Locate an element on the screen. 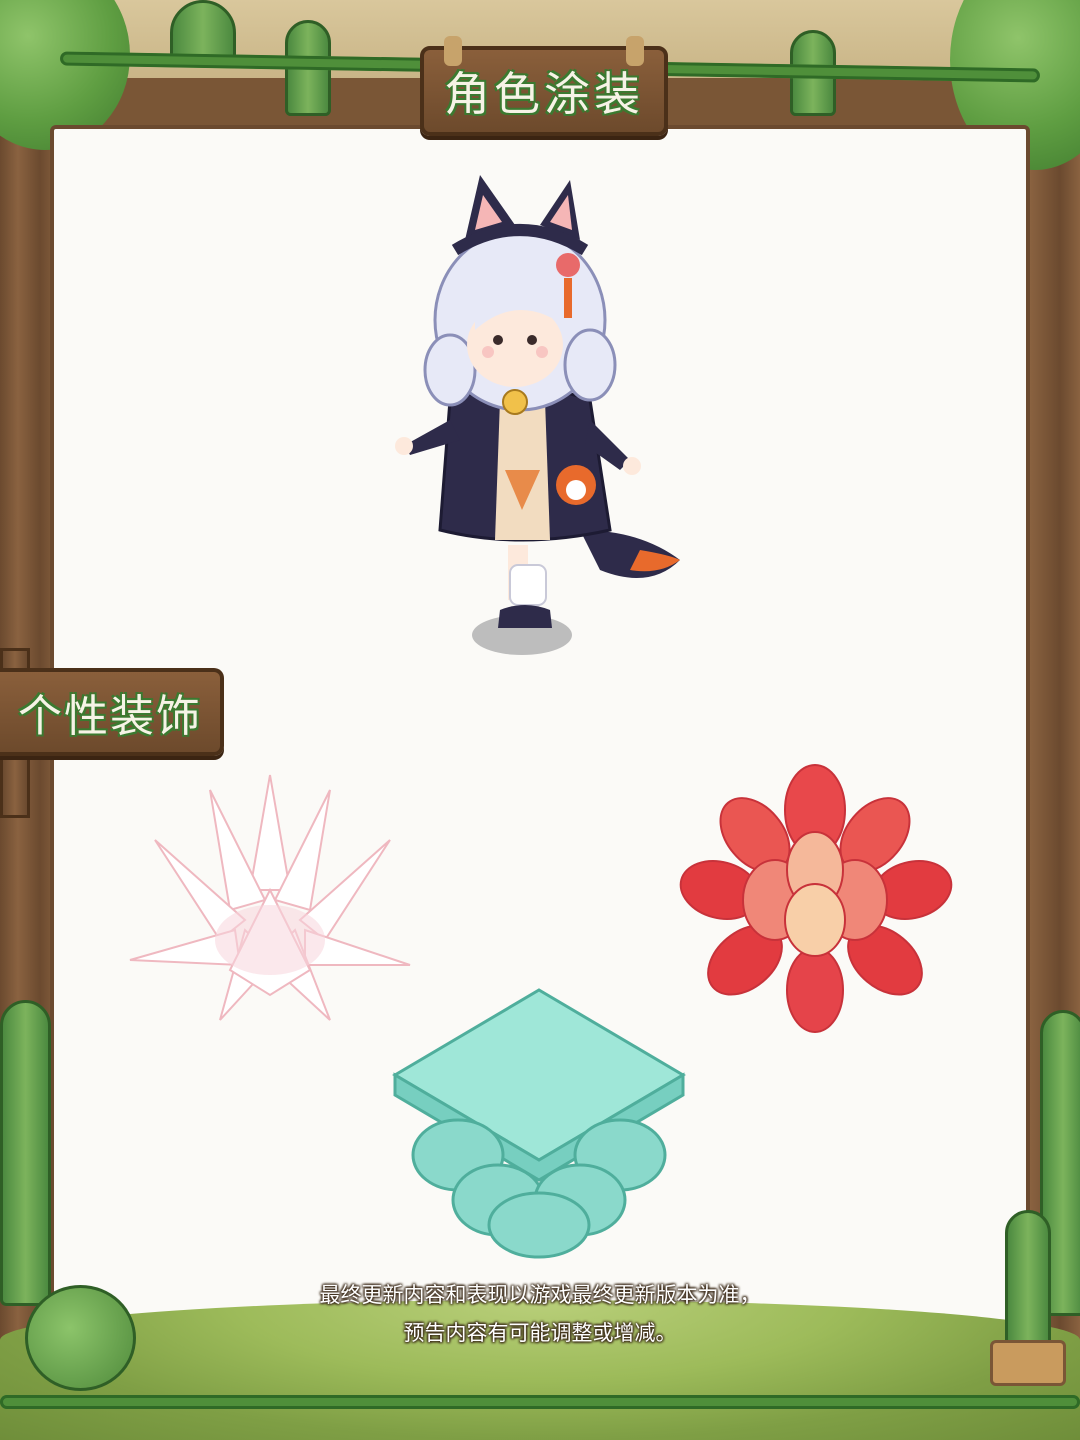  plant-pot is located at coordinates (1028, 1363).